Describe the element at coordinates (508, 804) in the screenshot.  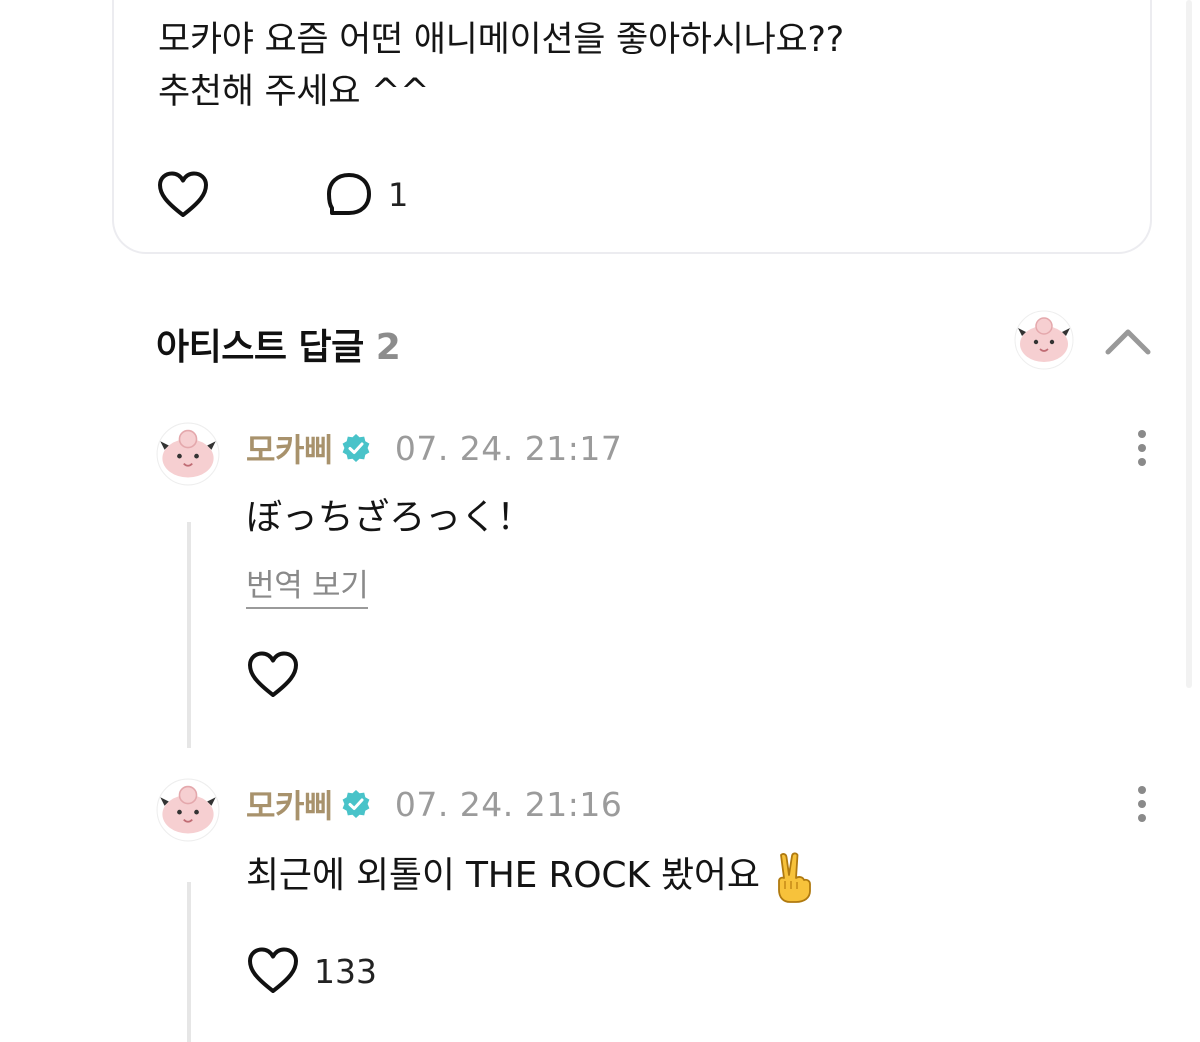
I see `reply-timestamp: 07. 24. 21:16` at that location.